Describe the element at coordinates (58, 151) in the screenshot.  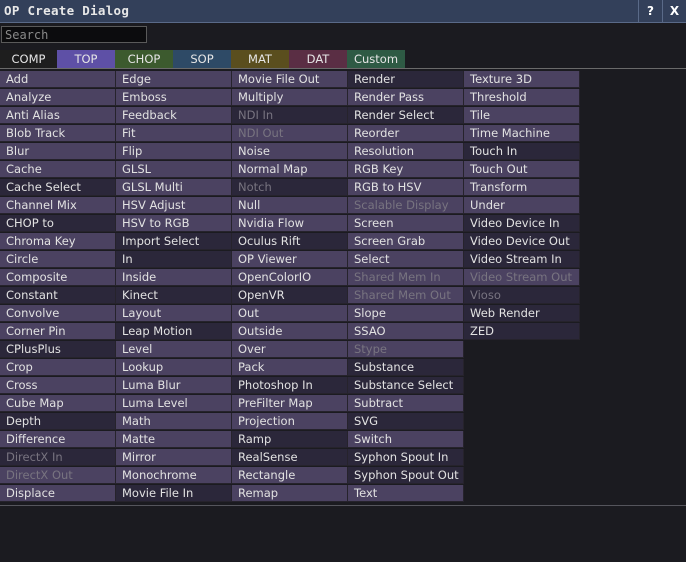
I see `operator-item: Blur` at that location.